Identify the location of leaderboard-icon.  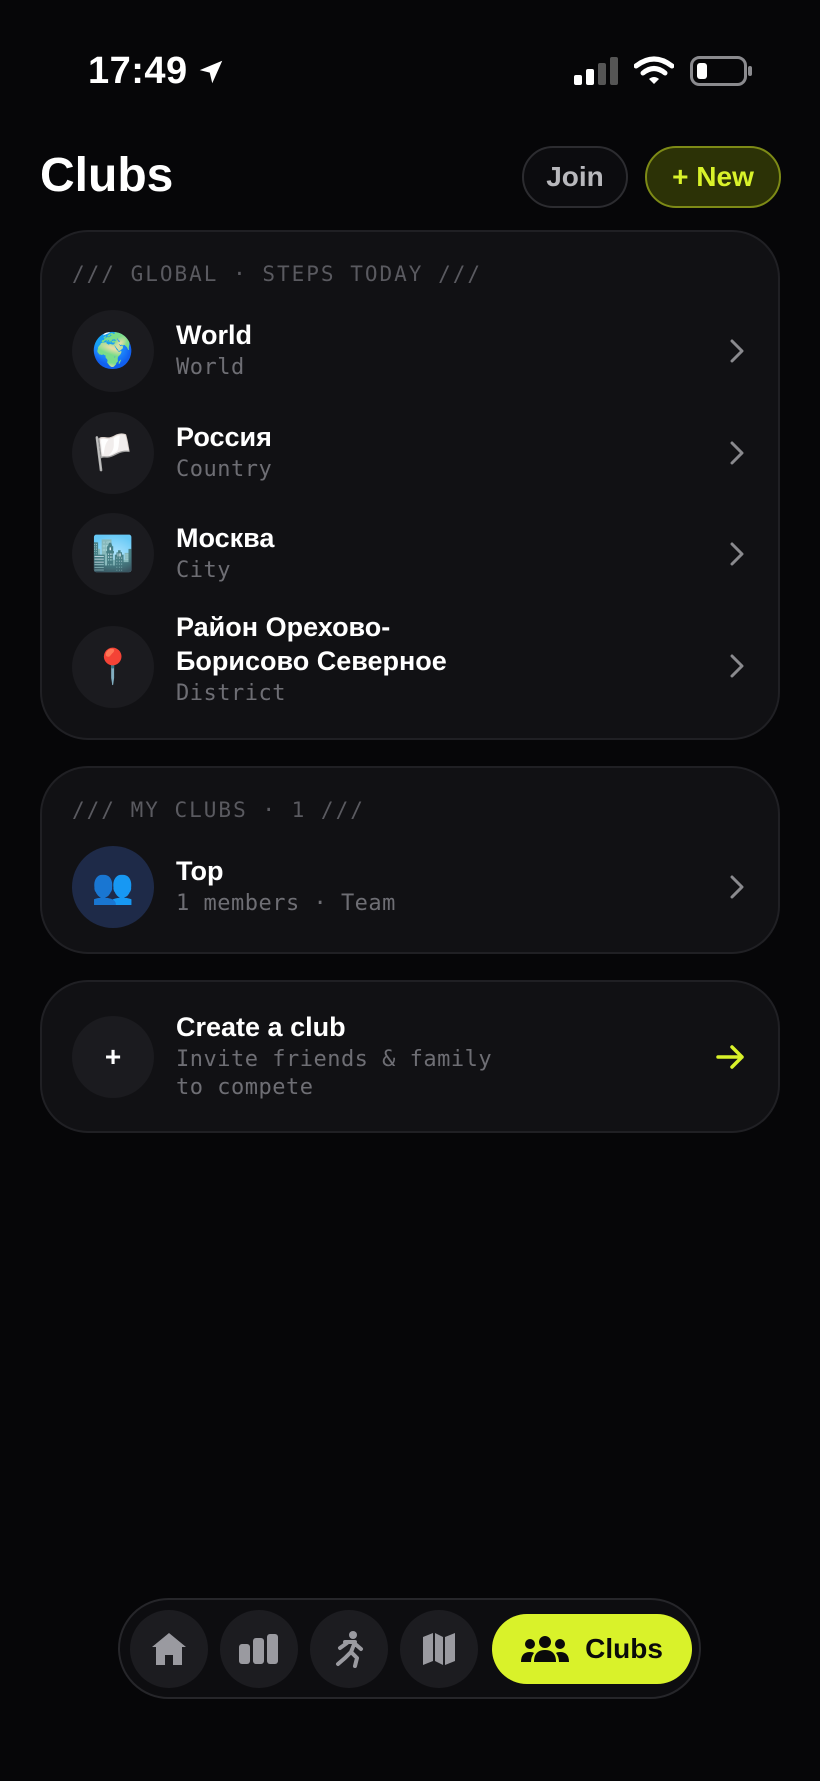
(258, 1649).